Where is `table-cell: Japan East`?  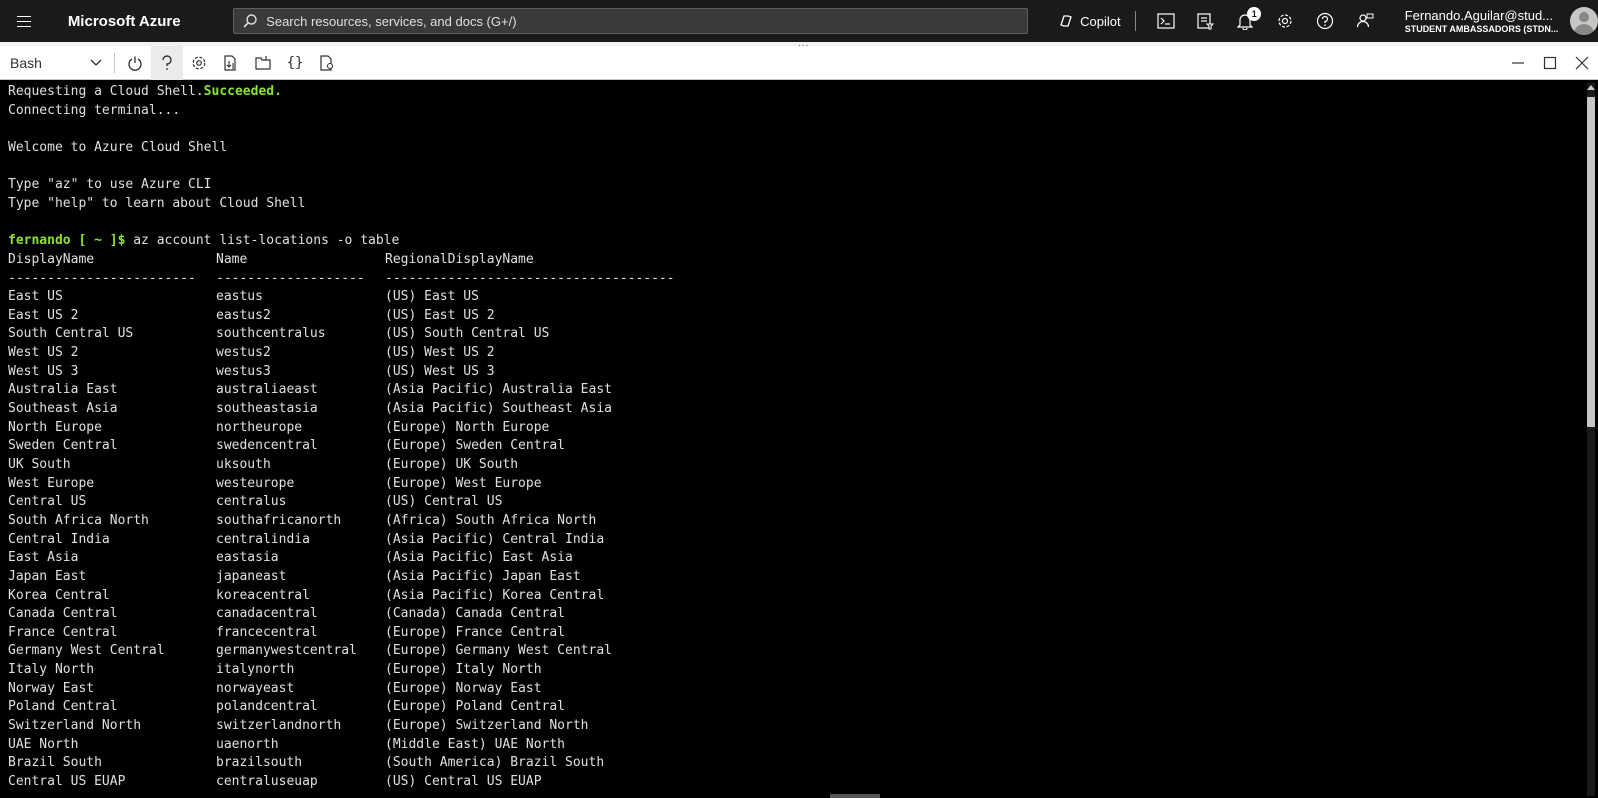
table-cell: Japan East is located at coordinates (47, 576).